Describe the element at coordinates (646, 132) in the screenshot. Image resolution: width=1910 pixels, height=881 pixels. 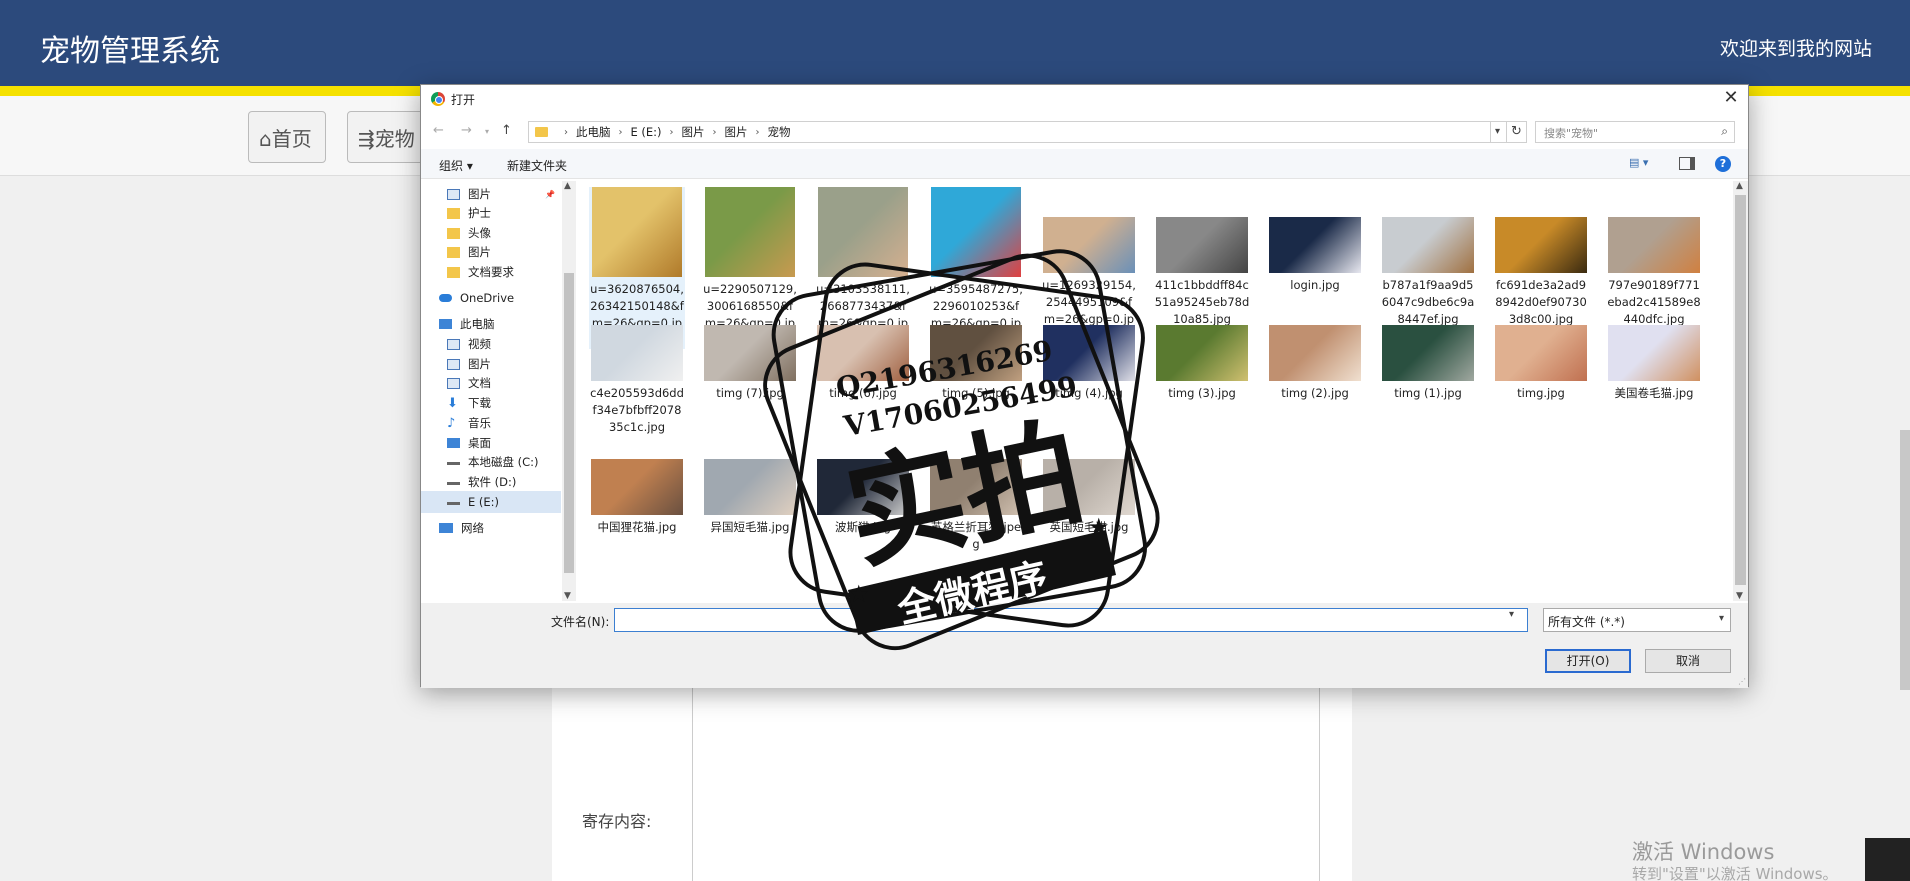
I see `breadcrumb-item: E (E:)` at that location.